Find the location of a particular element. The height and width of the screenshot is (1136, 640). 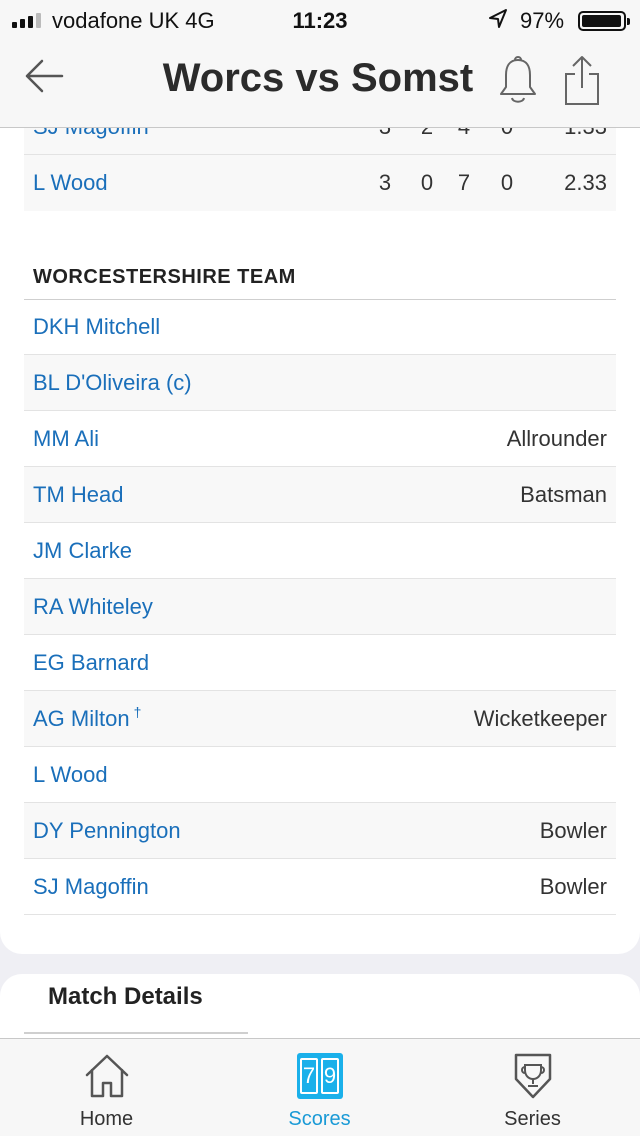

player-name: DY Pennington is located at coordinates (107, 831).